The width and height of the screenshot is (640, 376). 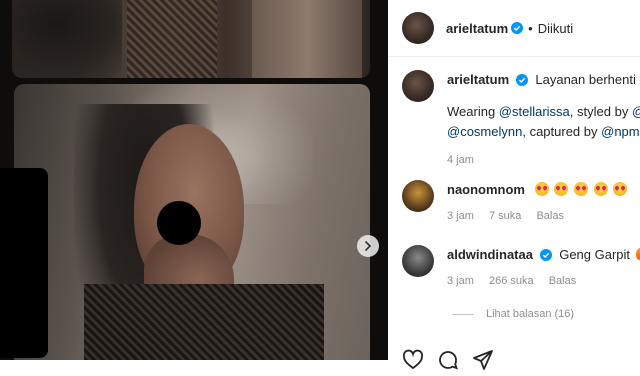 What do you see at coordinates (636, 111) in the screenshot?
I see `mention-link: @in` at bounding box center [636, 111].